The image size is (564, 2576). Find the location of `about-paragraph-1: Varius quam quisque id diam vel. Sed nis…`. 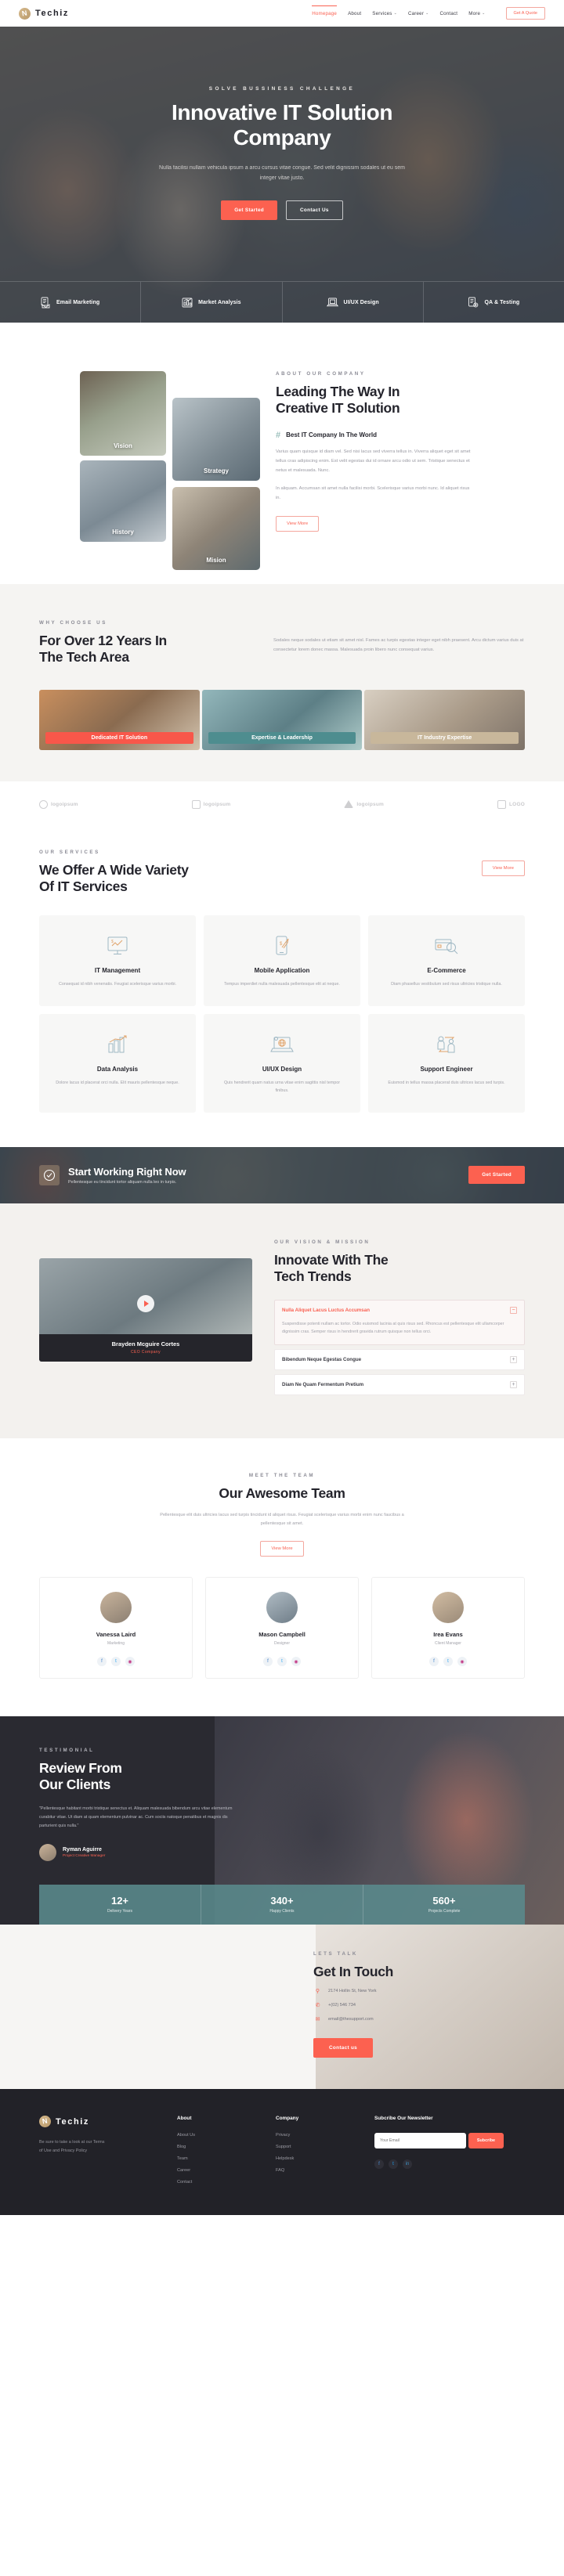

about-paragraph-1: Varius quam quisque id diam vel. Sed nis… is located at coordinates (373, 462).